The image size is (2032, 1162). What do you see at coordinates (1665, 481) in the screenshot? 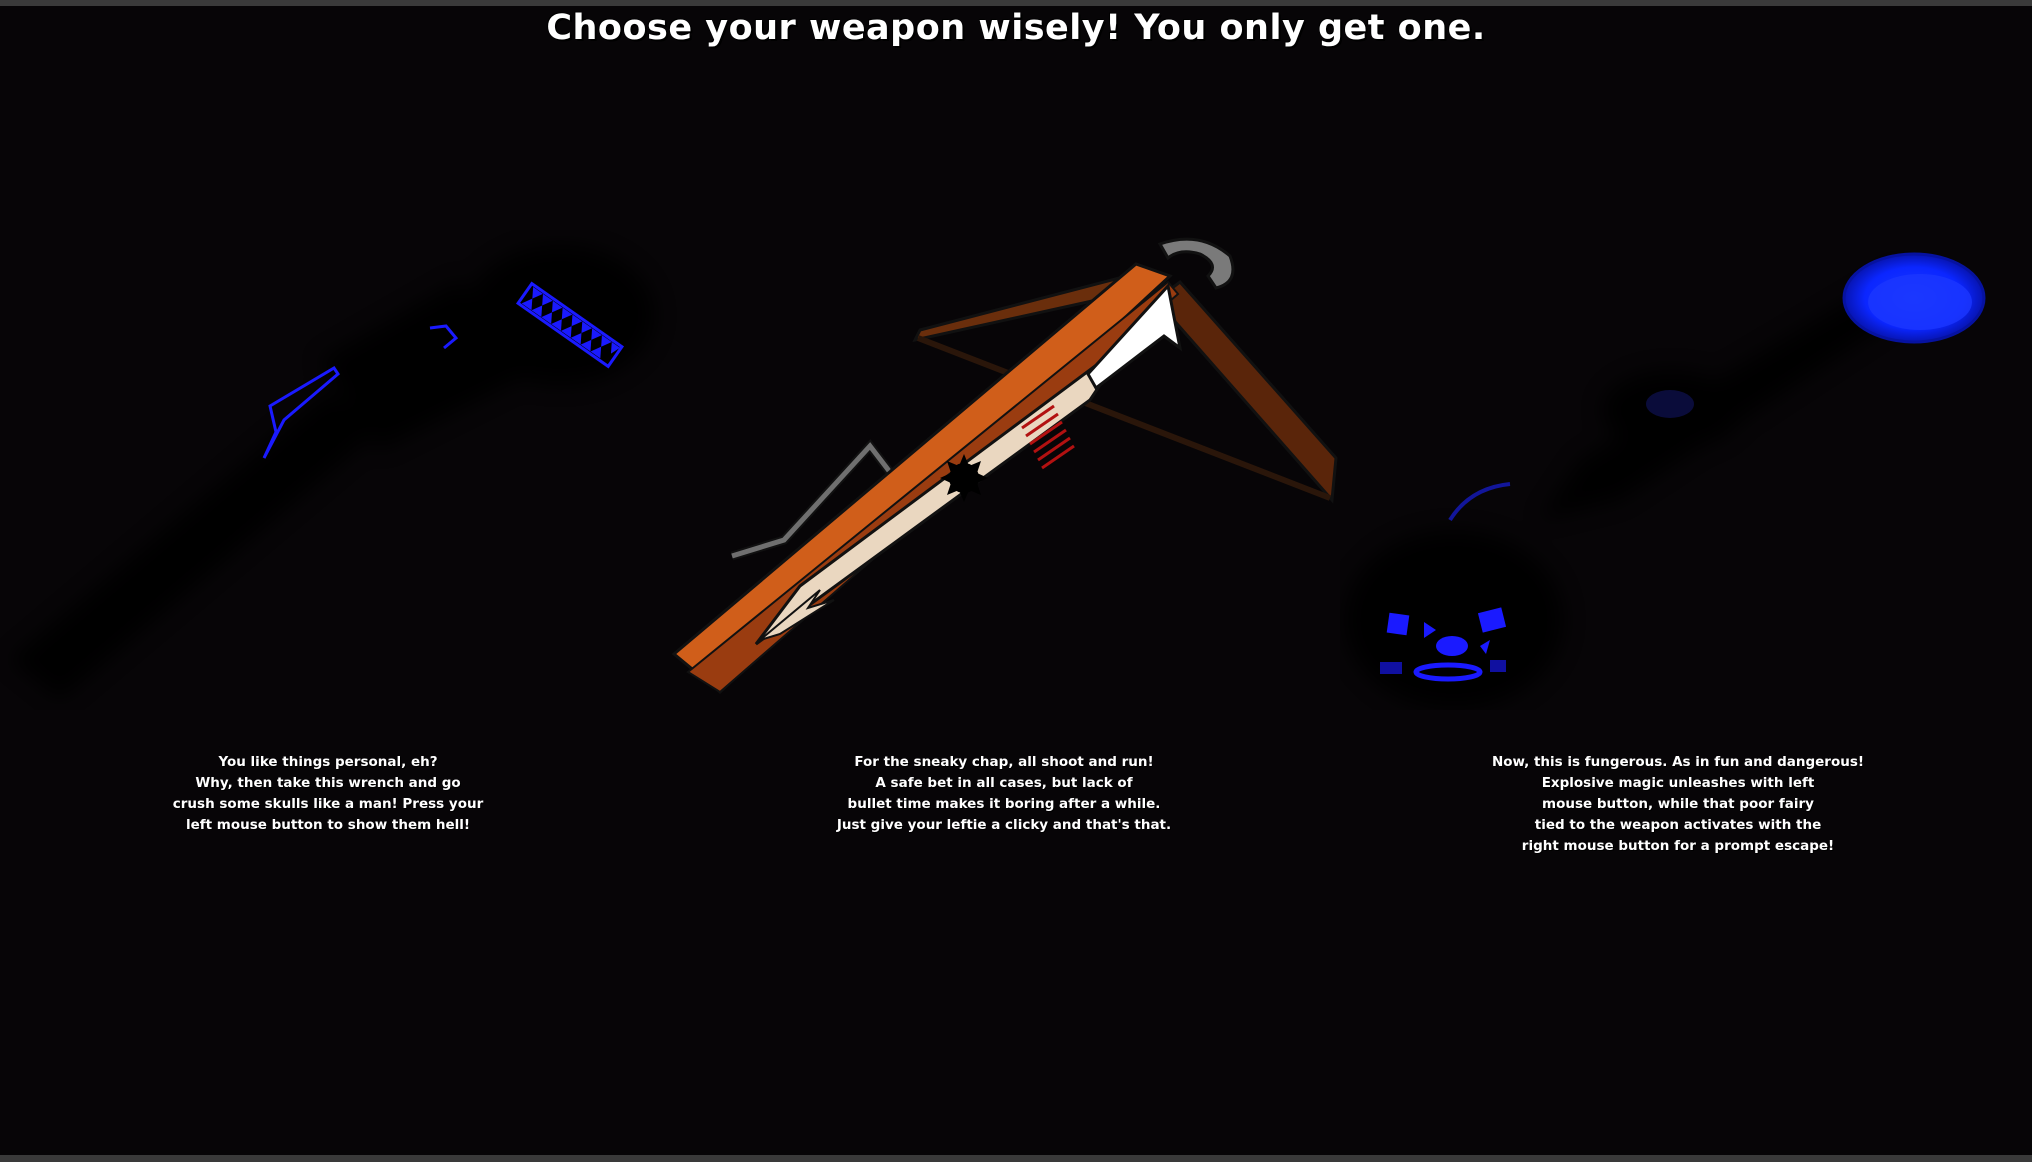
I see `magic-staff-icon` at bounding box center [1665, 481].